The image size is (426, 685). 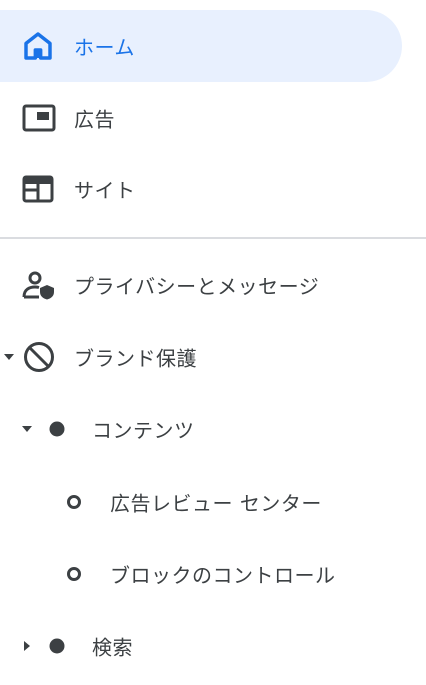 What do you see at coordinates (112, 647) in the screenshot?
I see `sidebar-item-label: 検索` at bounding box center [112, 647].